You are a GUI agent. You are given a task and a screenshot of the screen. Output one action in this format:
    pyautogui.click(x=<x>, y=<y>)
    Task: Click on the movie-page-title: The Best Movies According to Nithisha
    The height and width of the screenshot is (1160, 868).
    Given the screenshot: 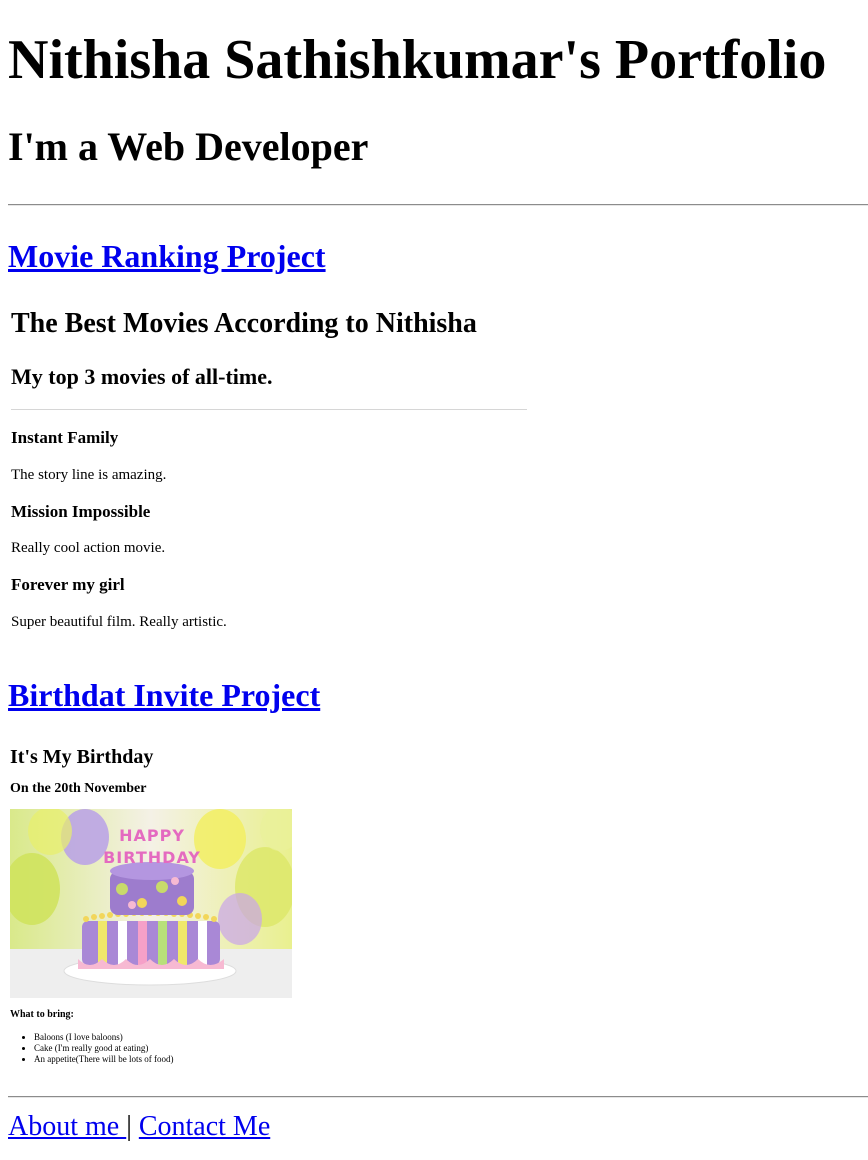 What is the action you would take?
    pyautogui.click(x=244, y=323)
    